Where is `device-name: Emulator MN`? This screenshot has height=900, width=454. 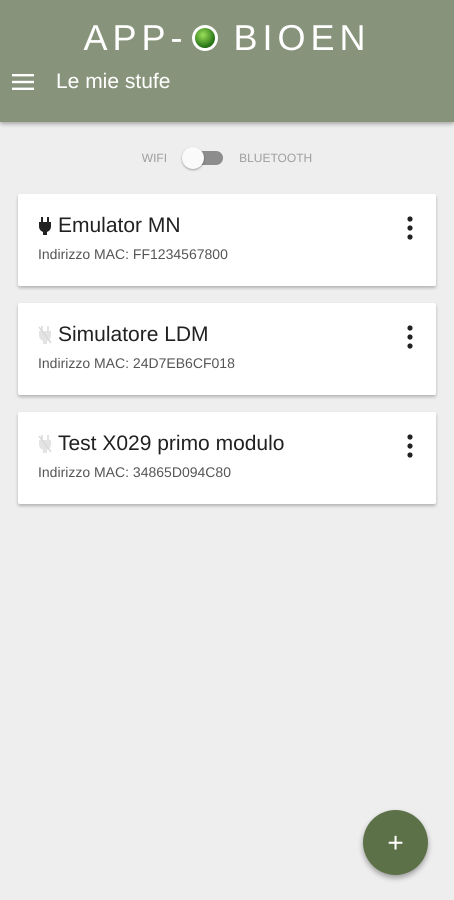 device-name: Emulator MN is located at coordinates (119, 226).